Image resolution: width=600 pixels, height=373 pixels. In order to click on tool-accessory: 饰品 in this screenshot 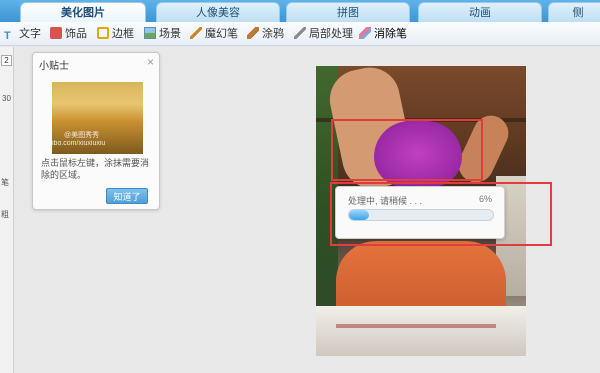, I will do `click(68, 34)`.